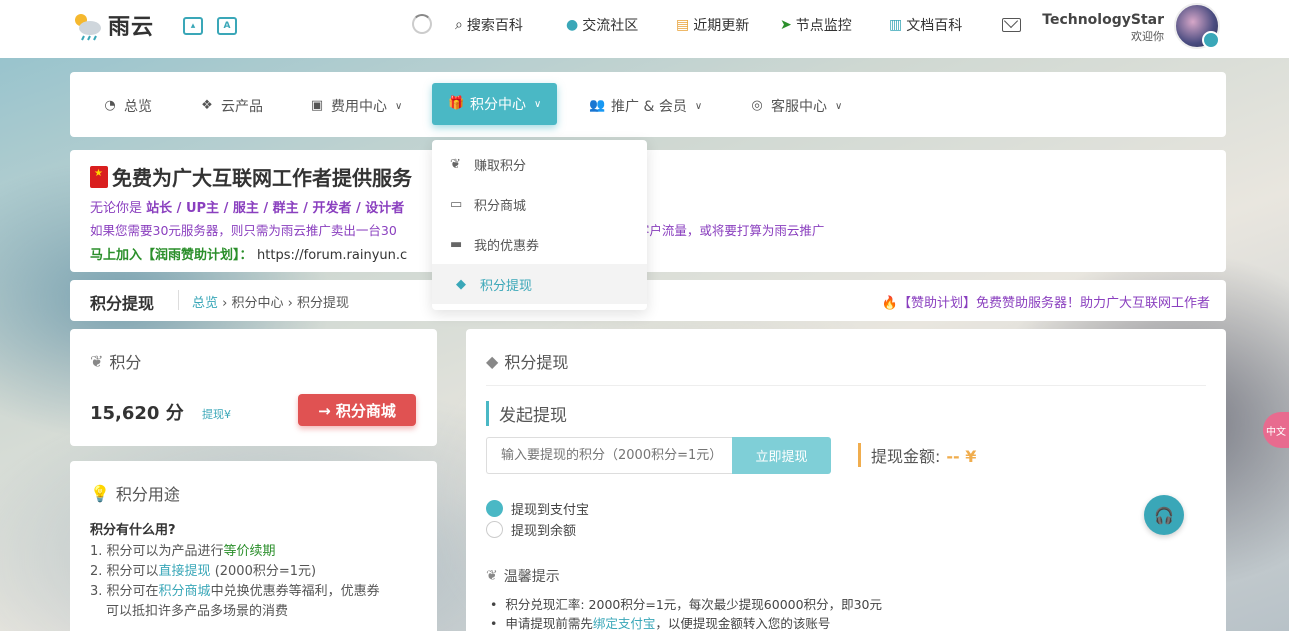  I want to click on mail-icon, so click(1011, 25).